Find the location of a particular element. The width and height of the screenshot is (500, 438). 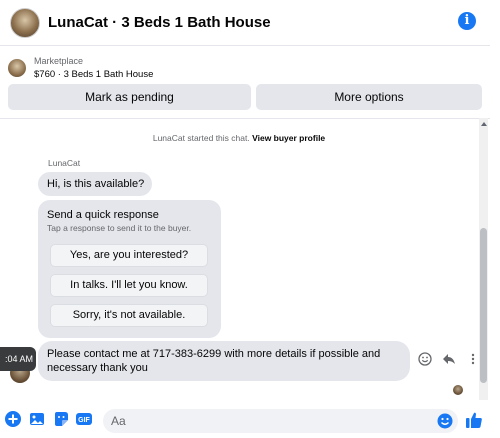

listing-summary: Marketplace $760 · 3 Beds 1 Bath House is located at coordinates (80, 68).